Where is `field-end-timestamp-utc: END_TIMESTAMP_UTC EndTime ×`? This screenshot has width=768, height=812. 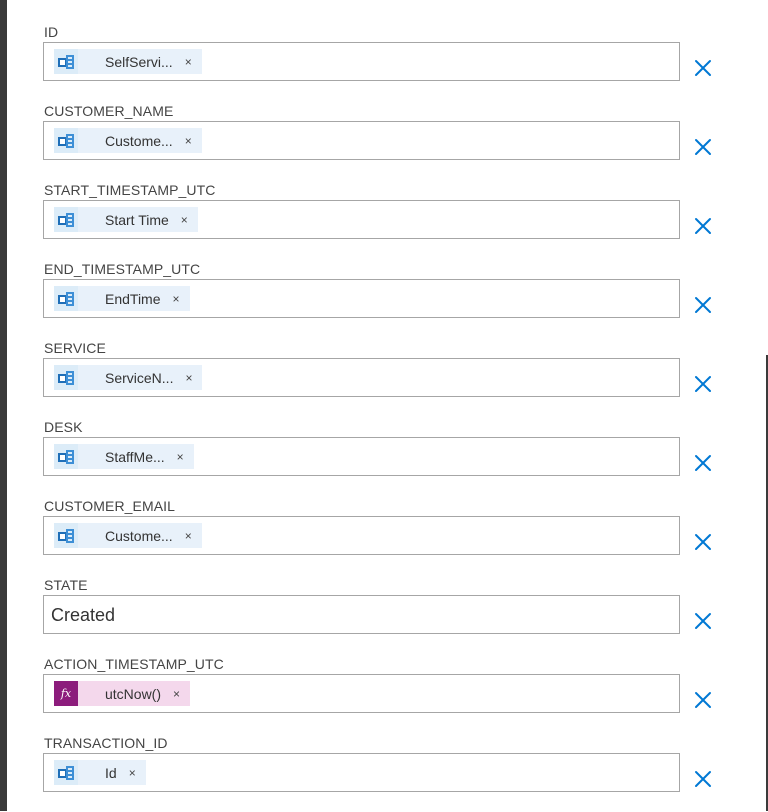 field-end-timestamp-utc: END_TIMESTAMP_UTC EndTime × is located at coordinates (383, 298).